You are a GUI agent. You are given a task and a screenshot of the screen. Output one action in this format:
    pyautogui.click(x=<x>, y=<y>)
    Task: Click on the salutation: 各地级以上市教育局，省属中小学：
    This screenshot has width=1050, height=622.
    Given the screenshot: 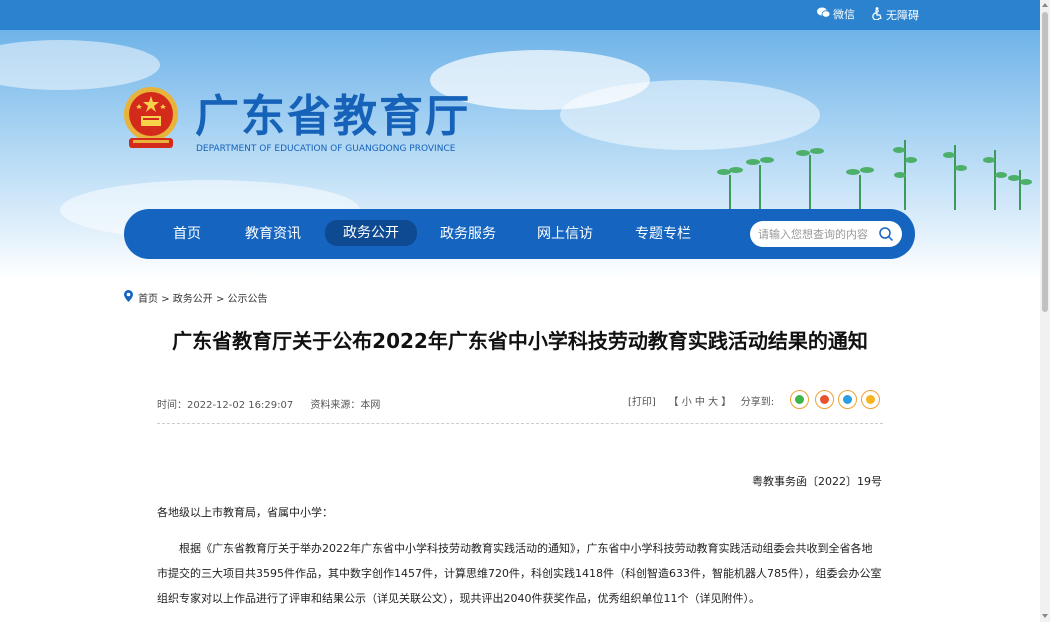 What is the action you would take?
    pyautogui.click(x=245, y=512)
    